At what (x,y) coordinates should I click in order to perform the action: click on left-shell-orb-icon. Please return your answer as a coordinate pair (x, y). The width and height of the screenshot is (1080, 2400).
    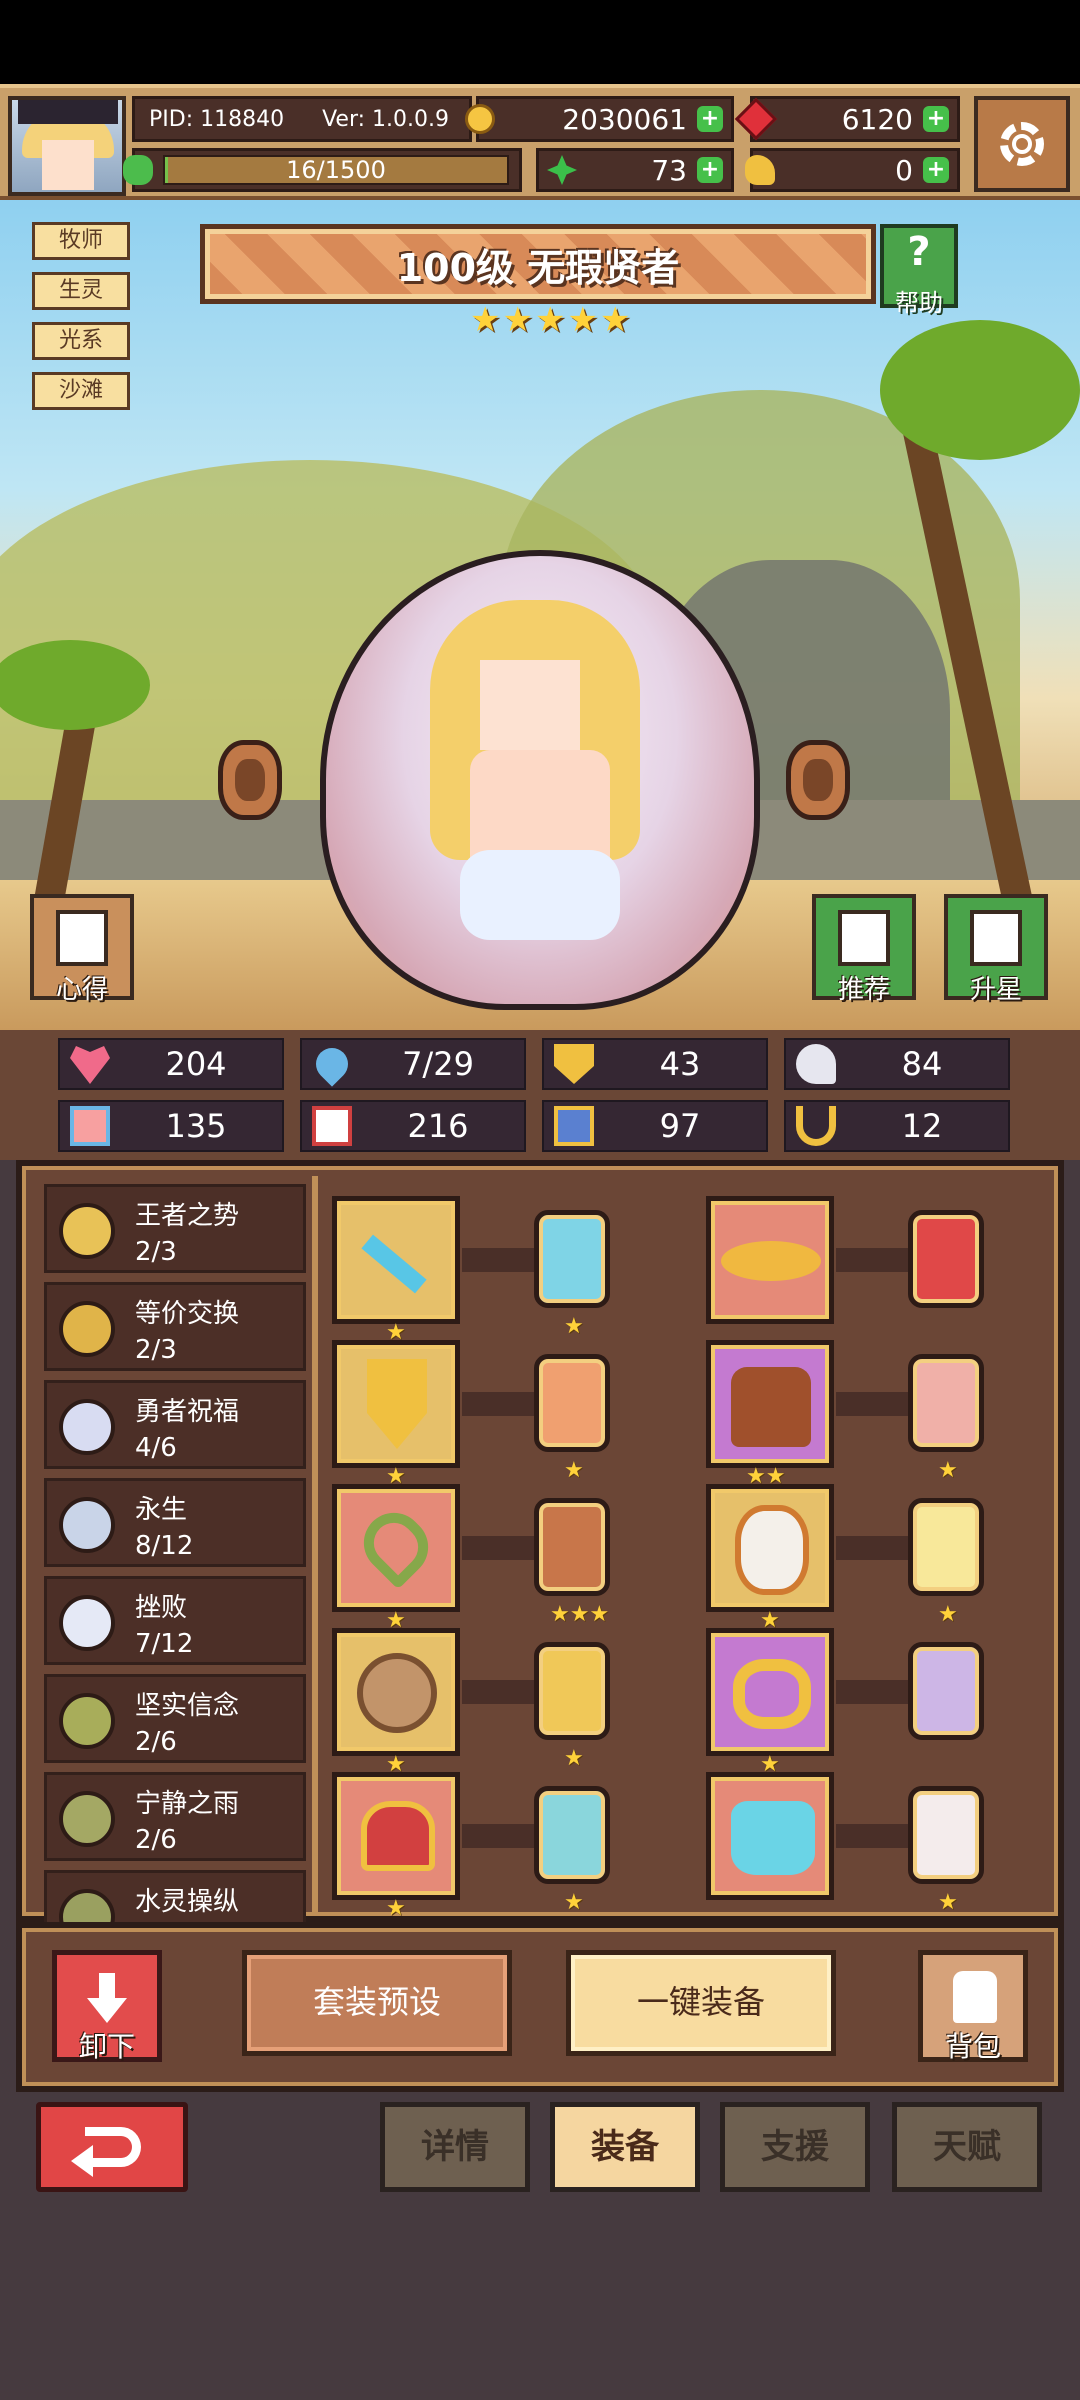
    Looking at the image, I should click on (250, 780).